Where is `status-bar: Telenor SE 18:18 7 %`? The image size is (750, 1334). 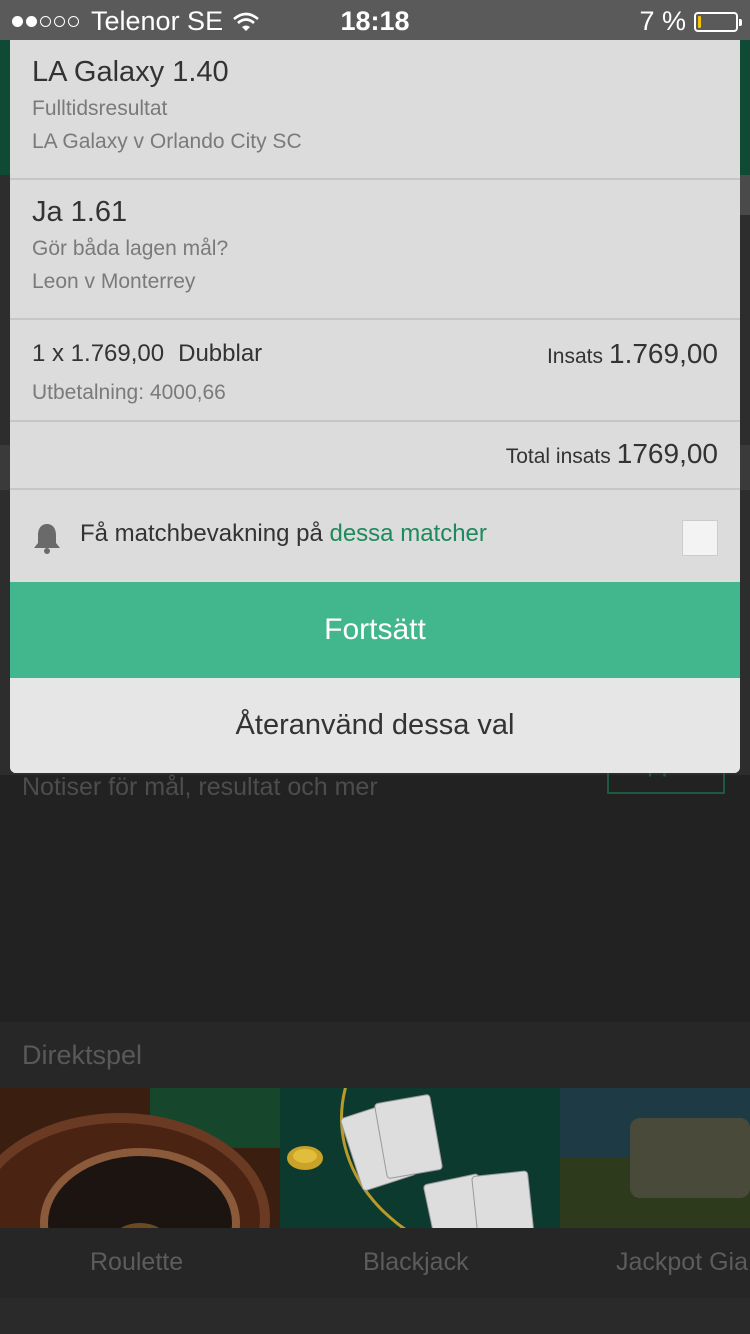 status-bar: Telenor SE 18:18 7 % is located at coordinates (375, 20).